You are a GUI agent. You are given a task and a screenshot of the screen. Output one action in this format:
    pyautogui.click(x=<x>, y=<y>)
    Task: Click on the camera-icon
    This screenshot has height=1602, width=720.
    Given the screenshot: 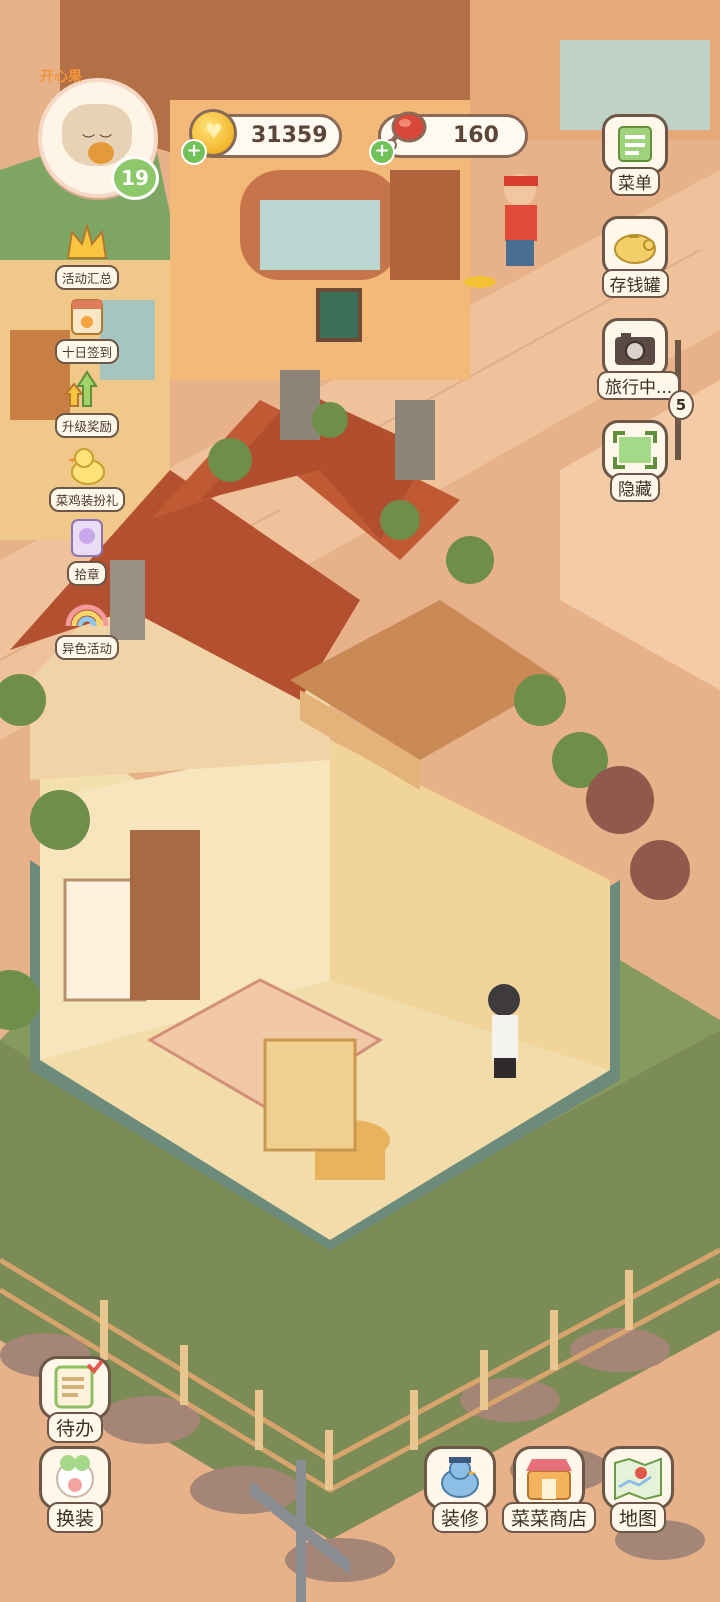 What is the action you would take?
    pyautogui.click(x=635, y=348)
    